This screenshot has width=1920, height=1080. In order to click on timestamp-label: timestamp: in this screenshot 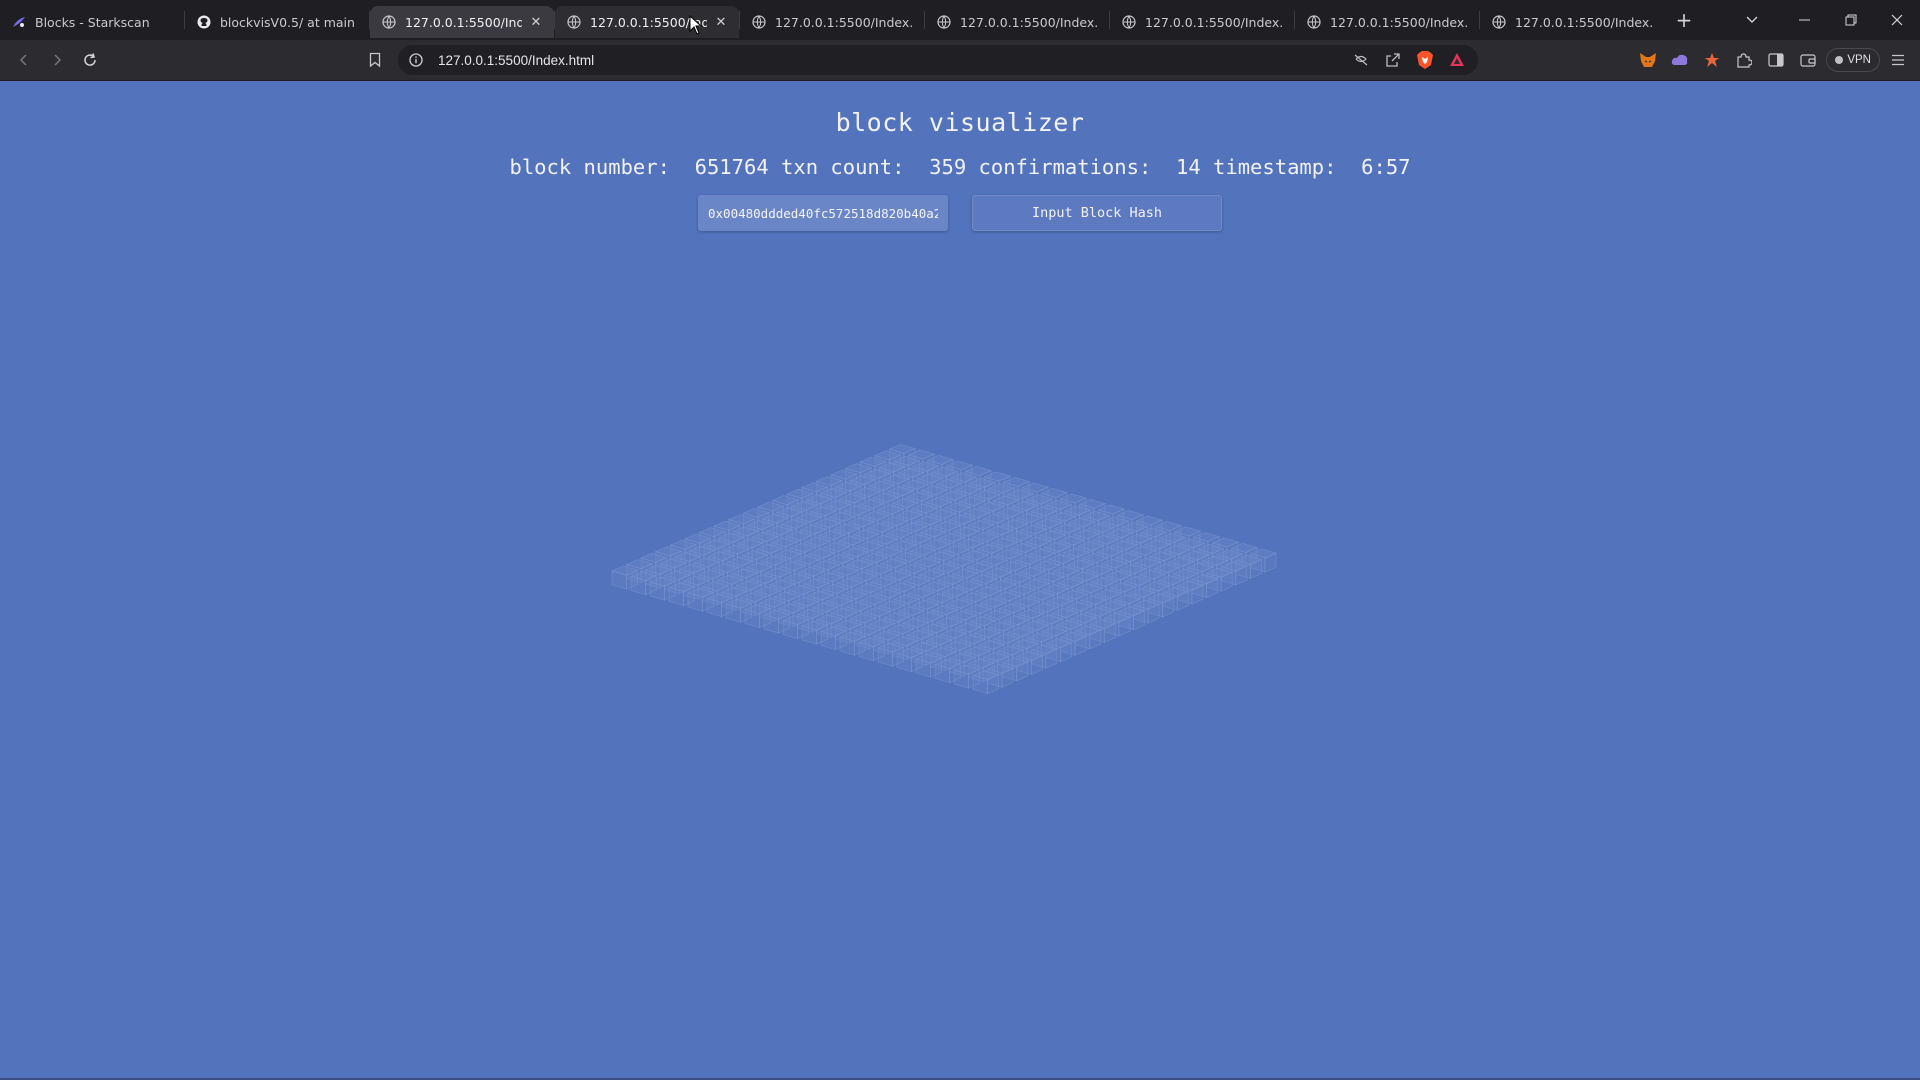, I will do `click(1275, 167)`.